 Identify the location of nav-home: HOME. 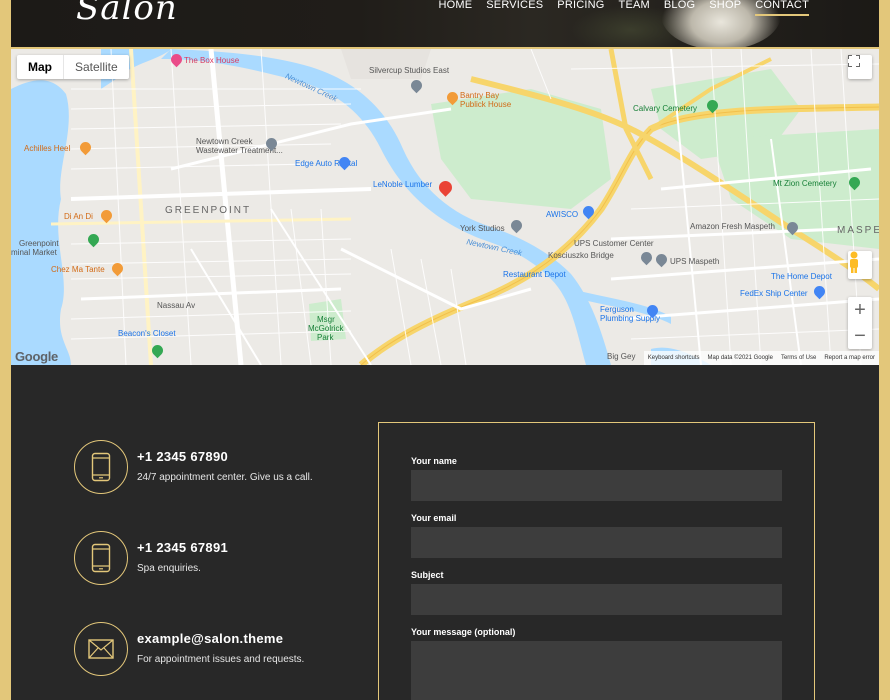
(455, 8).